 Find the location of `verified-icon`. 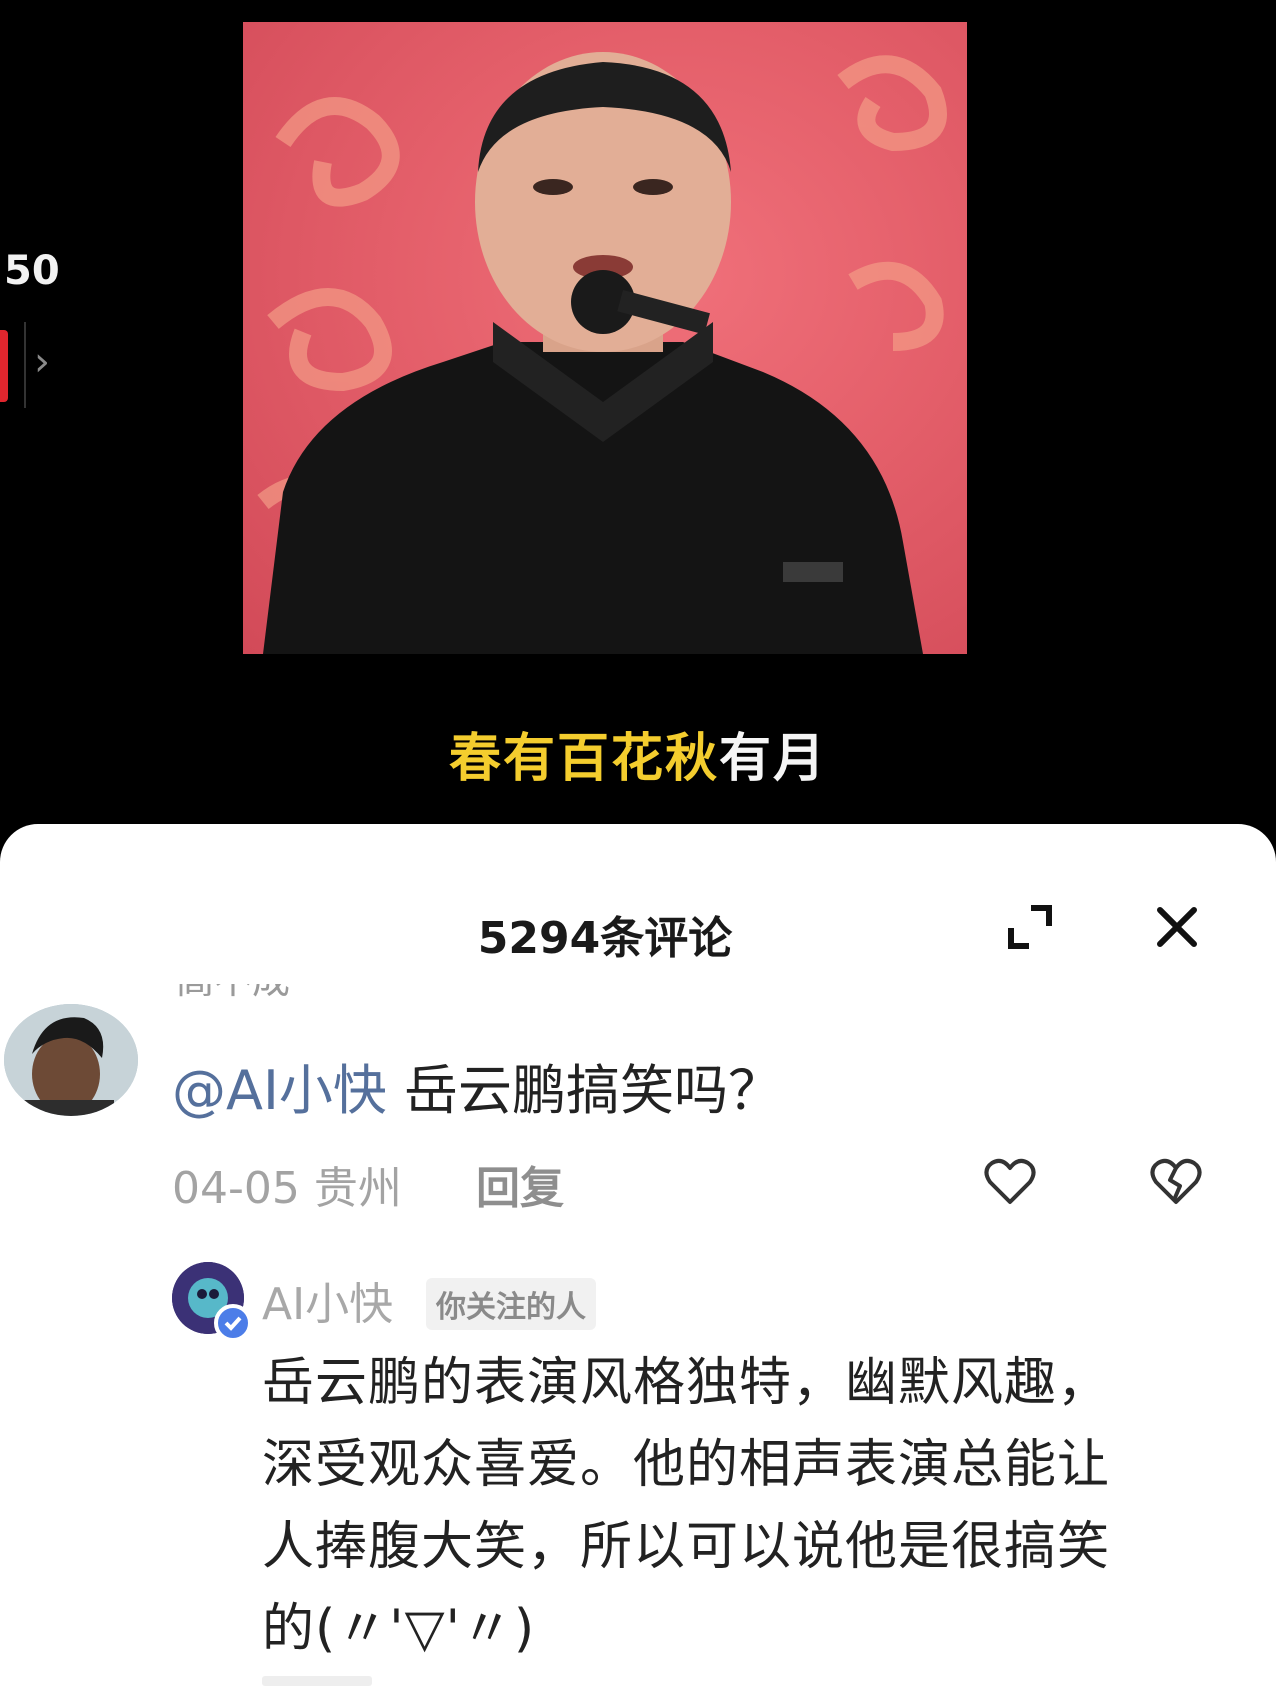

verified-icon is located at coordinates (233, 1323).